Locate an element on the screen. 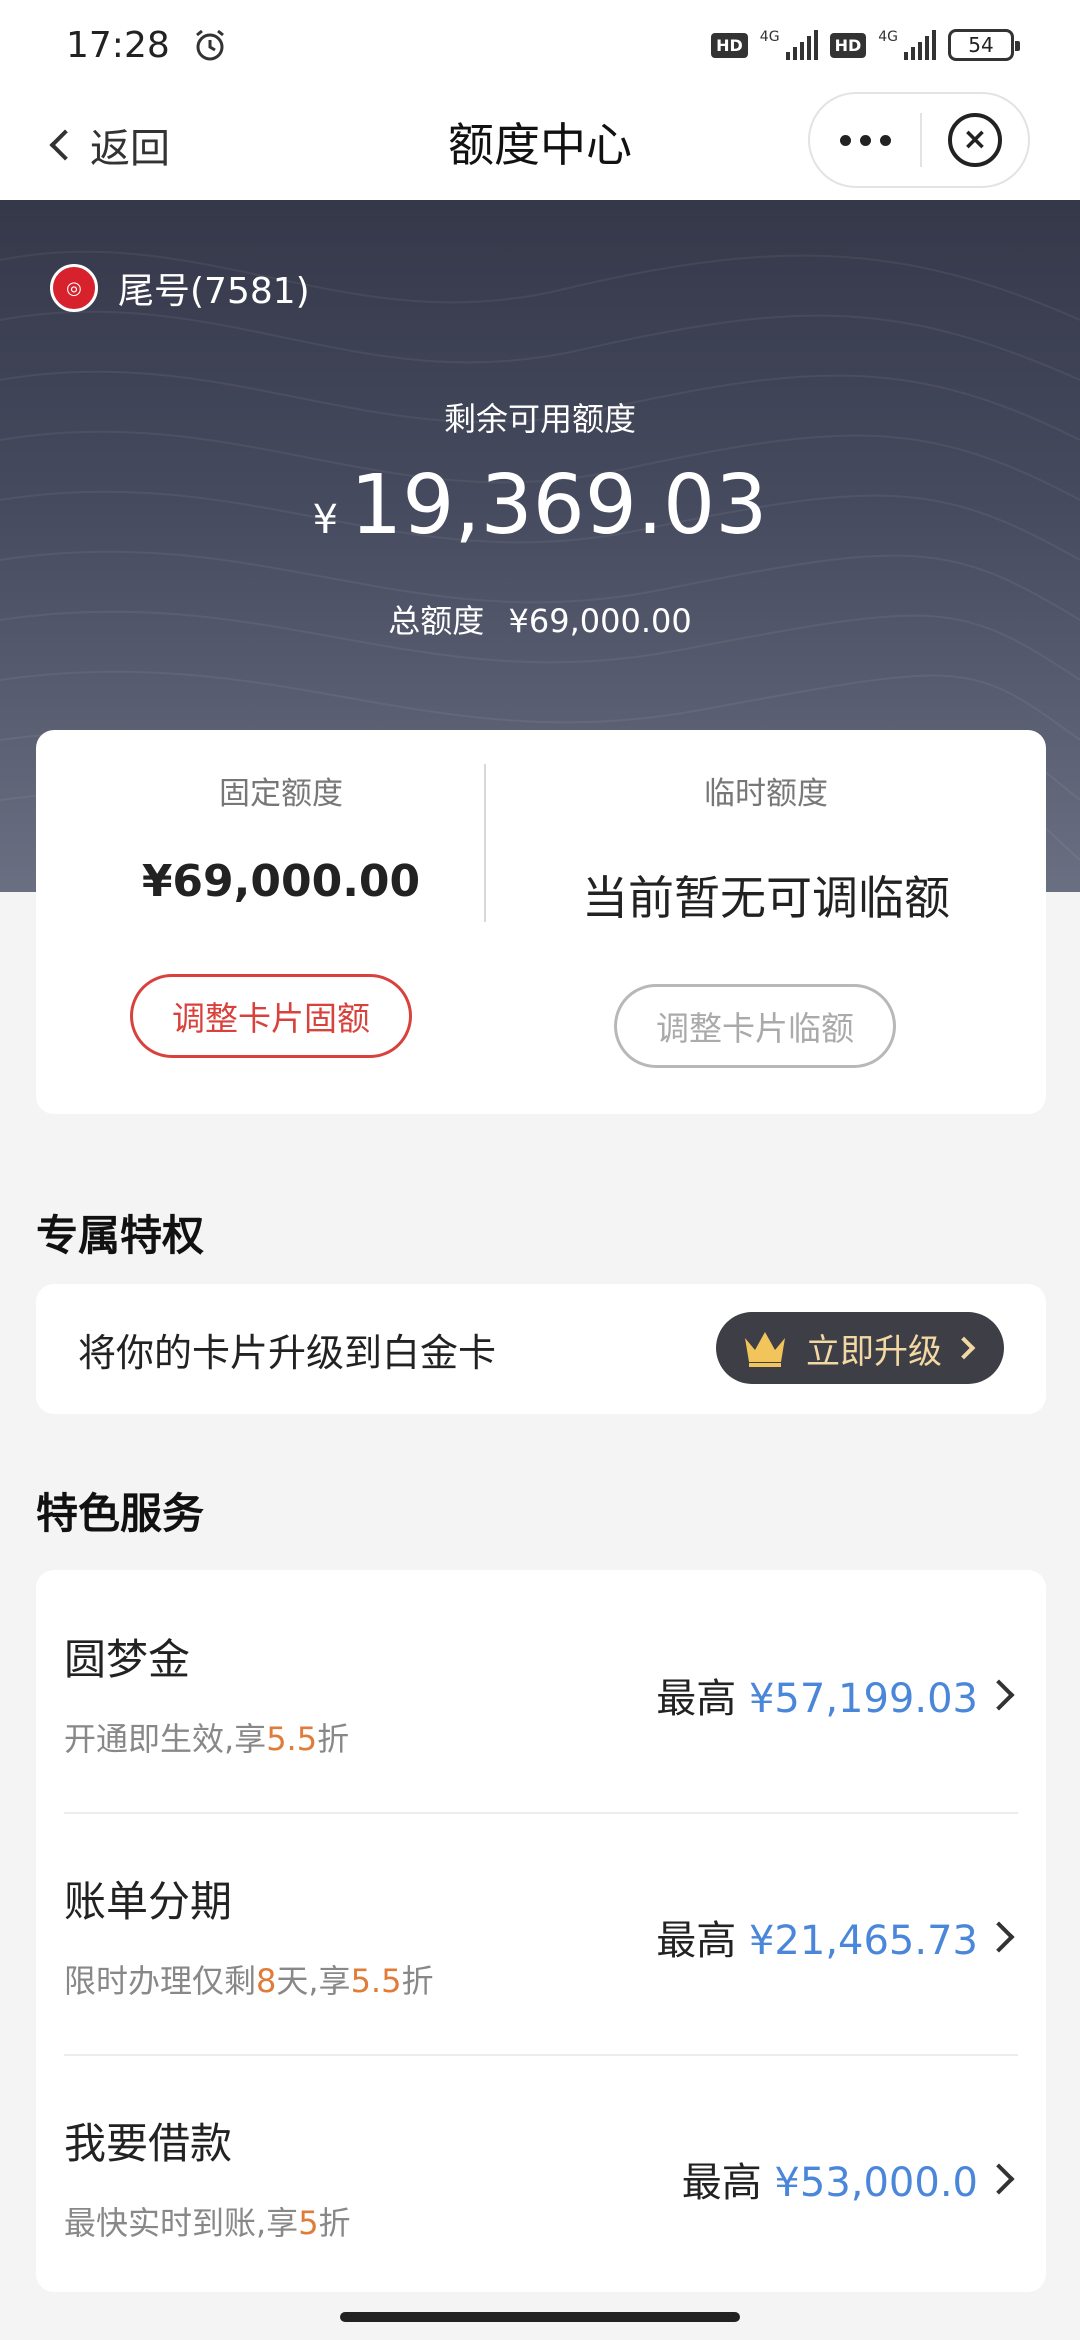  bank-logo-icon: ◎ is located at coordinates (74, 288).